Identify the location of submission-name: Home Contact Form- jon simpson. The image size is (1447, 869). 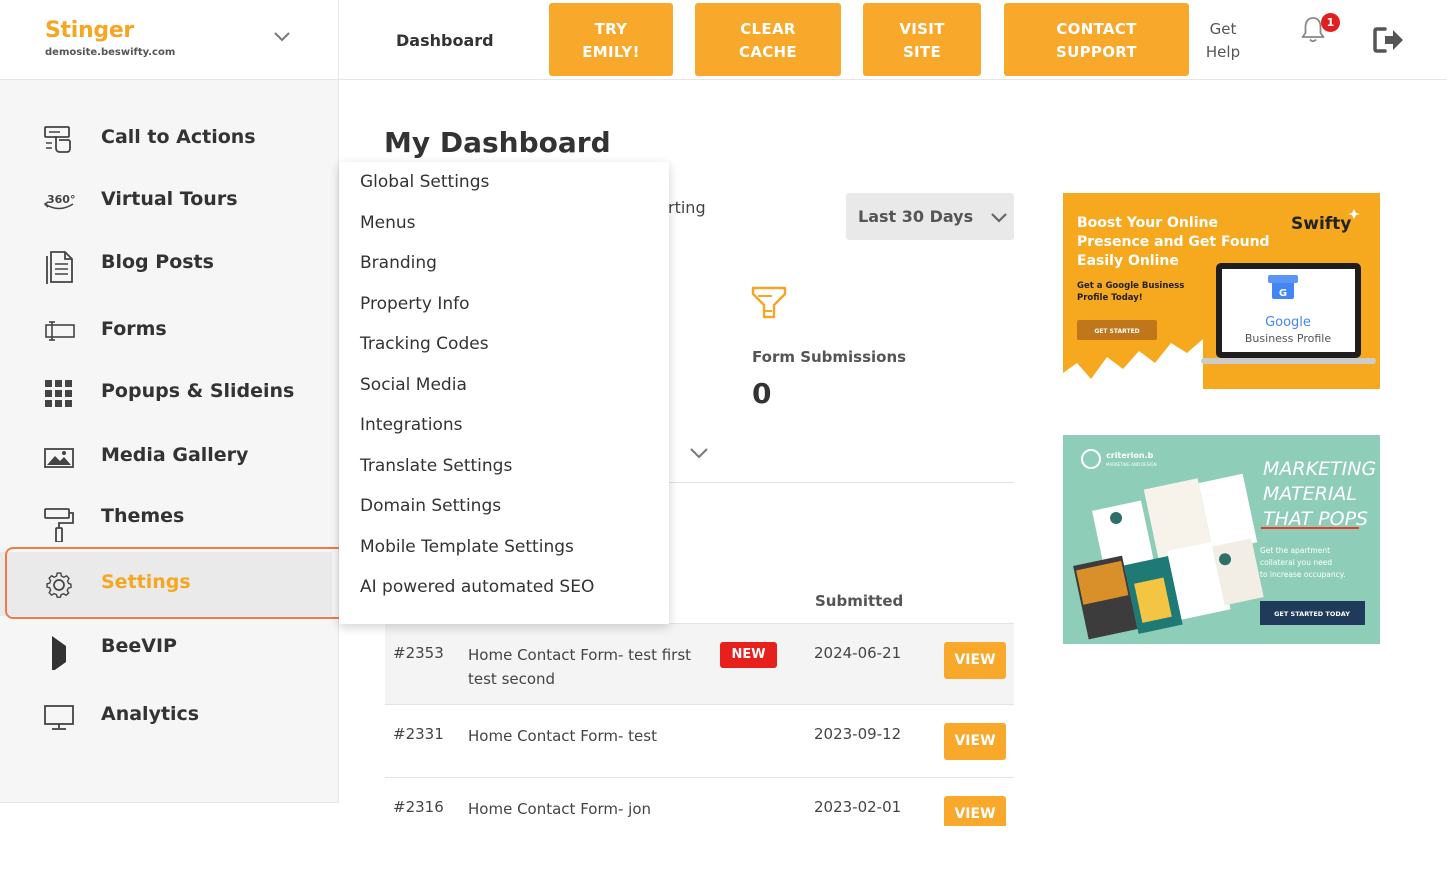
(560, 813).